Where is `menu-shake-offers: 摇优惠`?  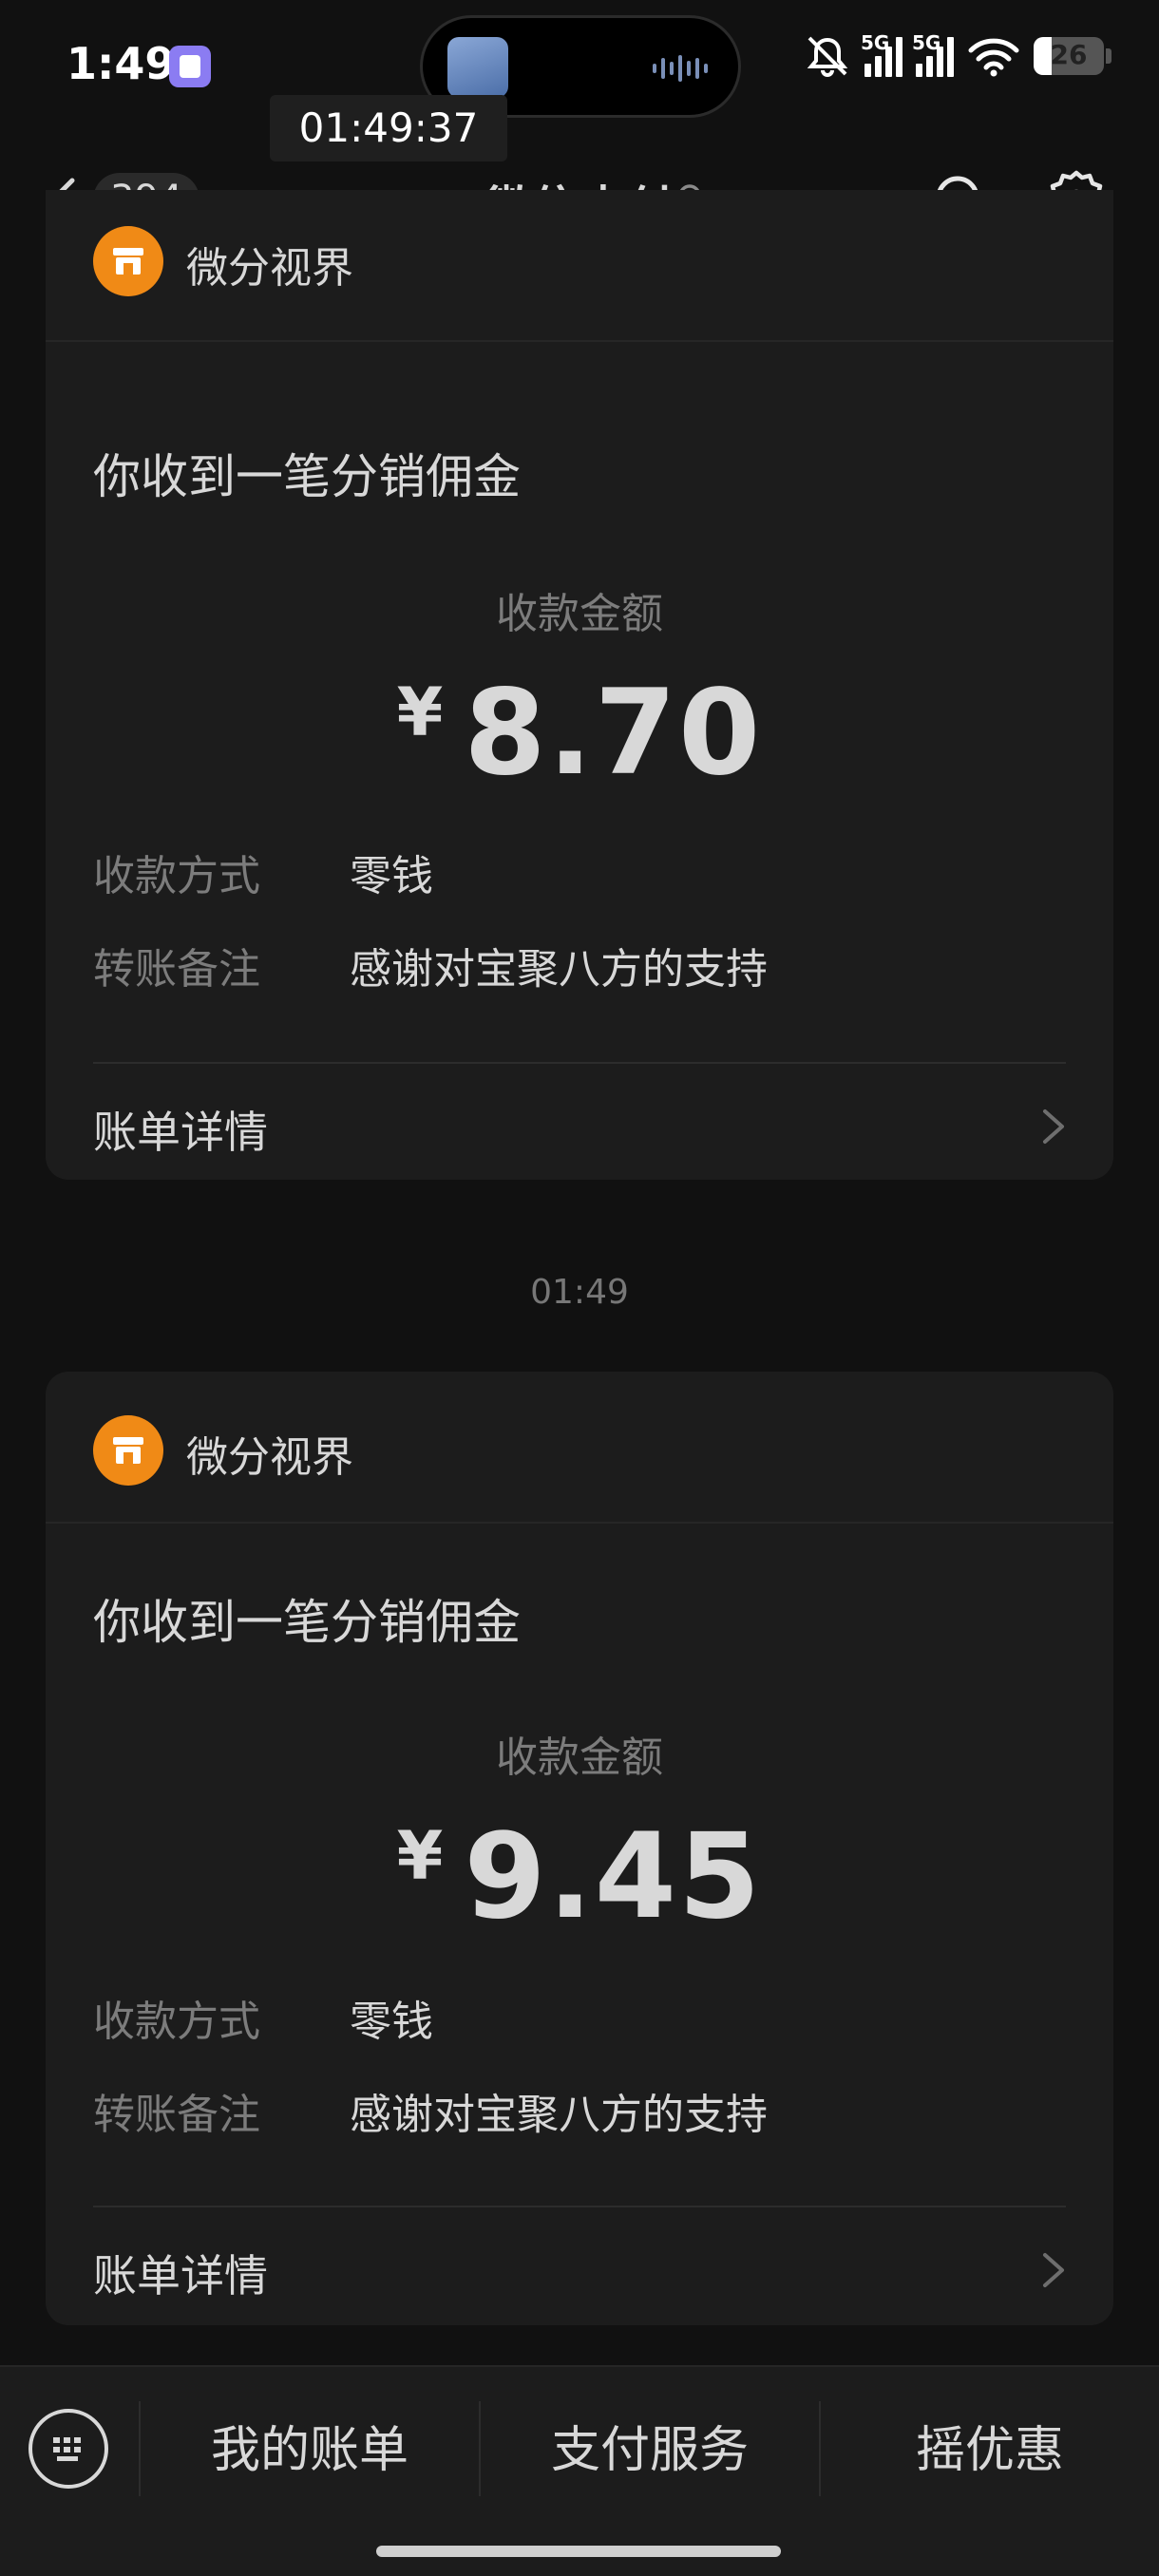
menu-shake-offers: 摇优惠 is located at coordinates (990, 2451).